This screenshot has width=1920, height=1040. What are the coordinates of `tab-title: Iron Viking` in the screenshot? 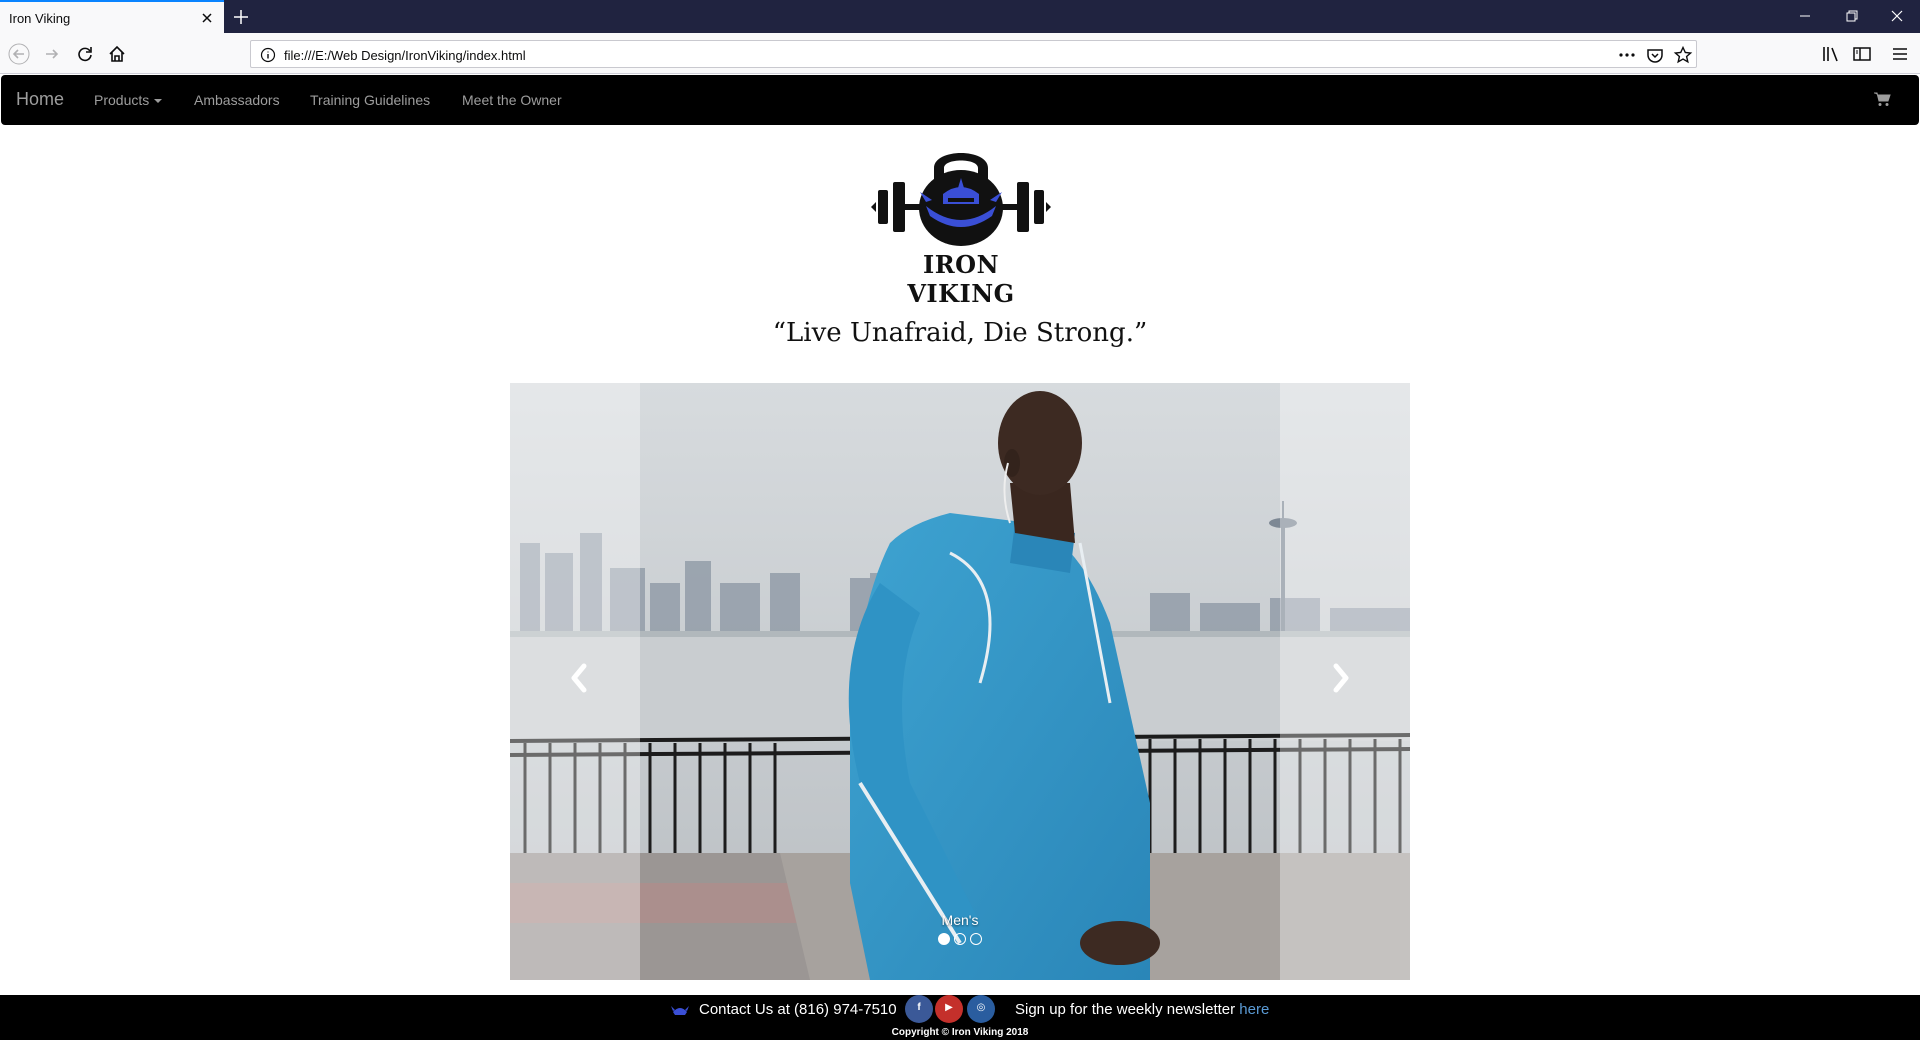 It's located at (40, 18).